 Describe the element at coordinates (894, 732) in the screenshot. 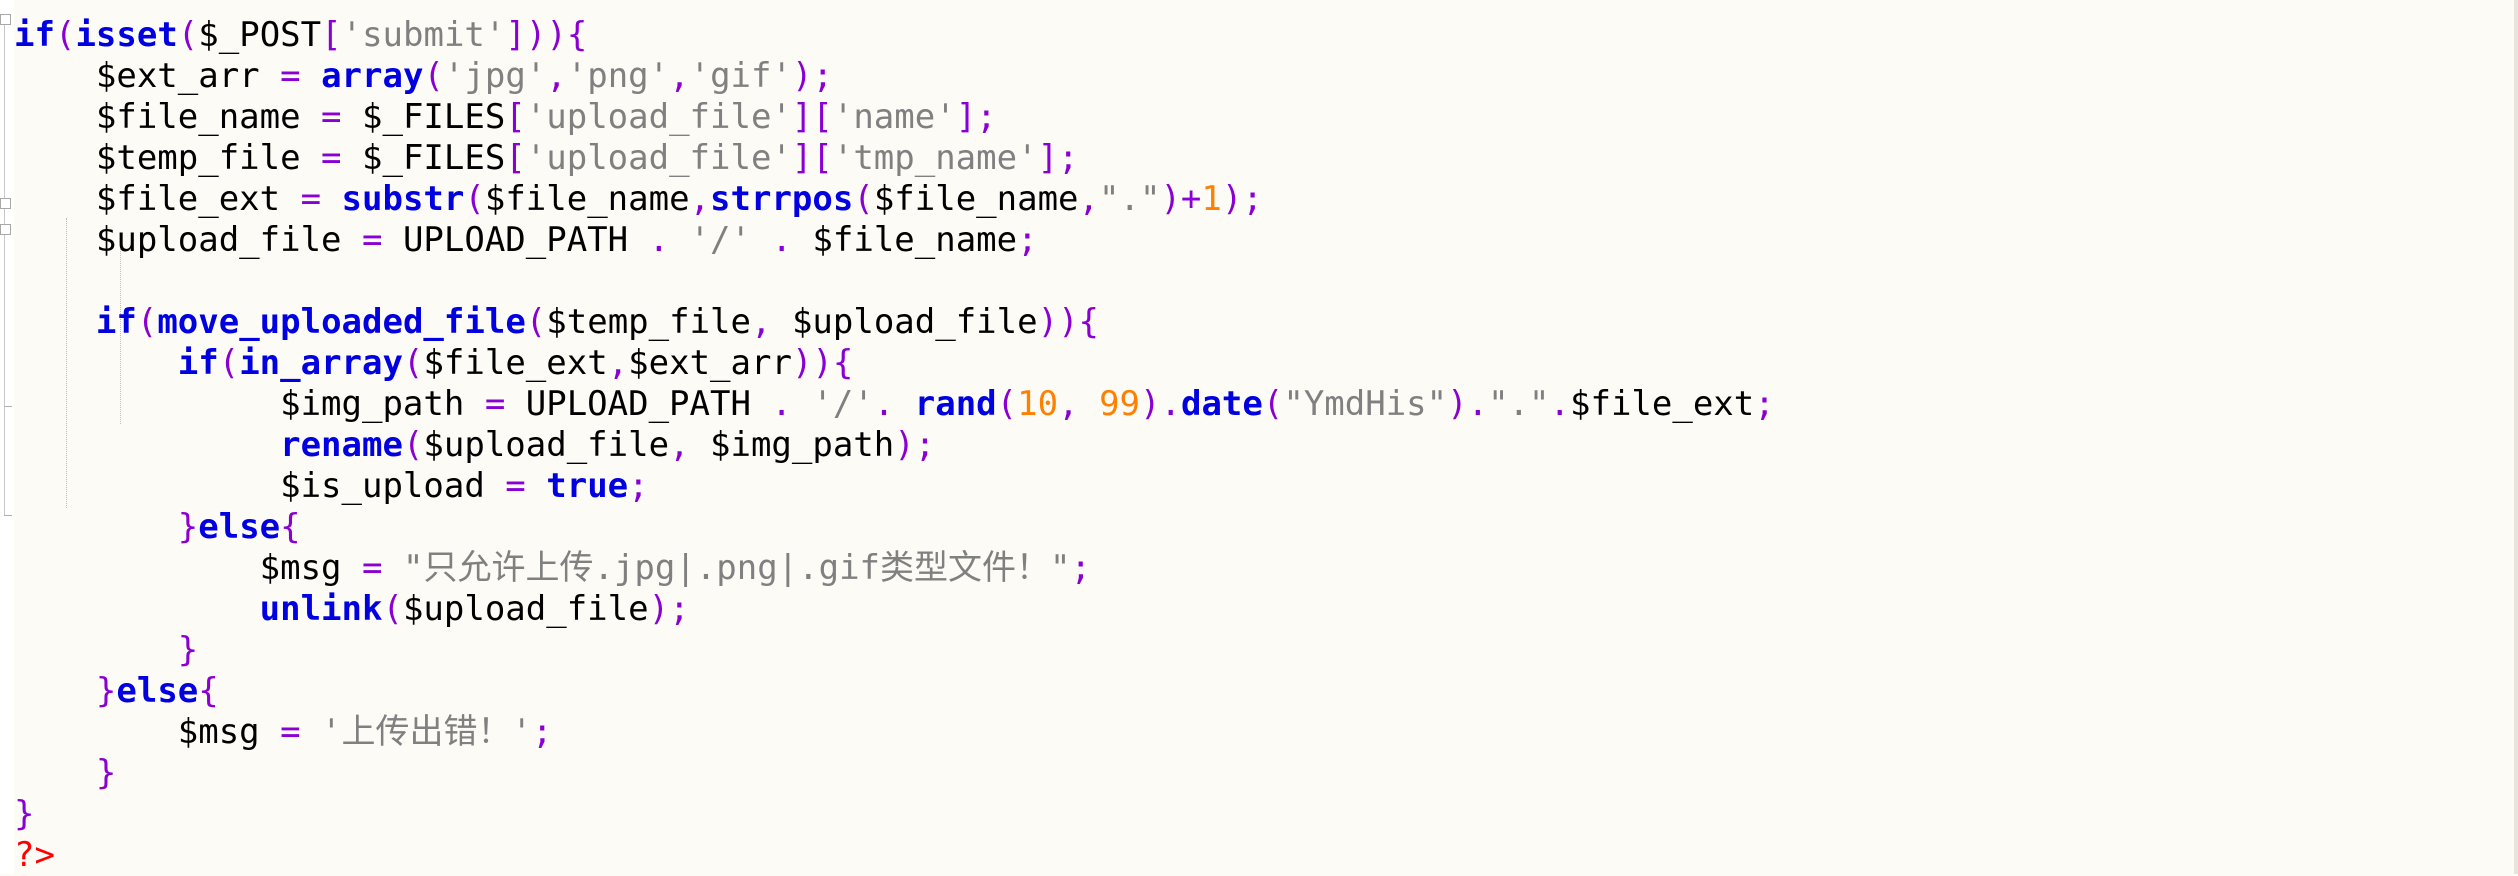

I see `code-line: $msg = '上传出错！';` at that location.